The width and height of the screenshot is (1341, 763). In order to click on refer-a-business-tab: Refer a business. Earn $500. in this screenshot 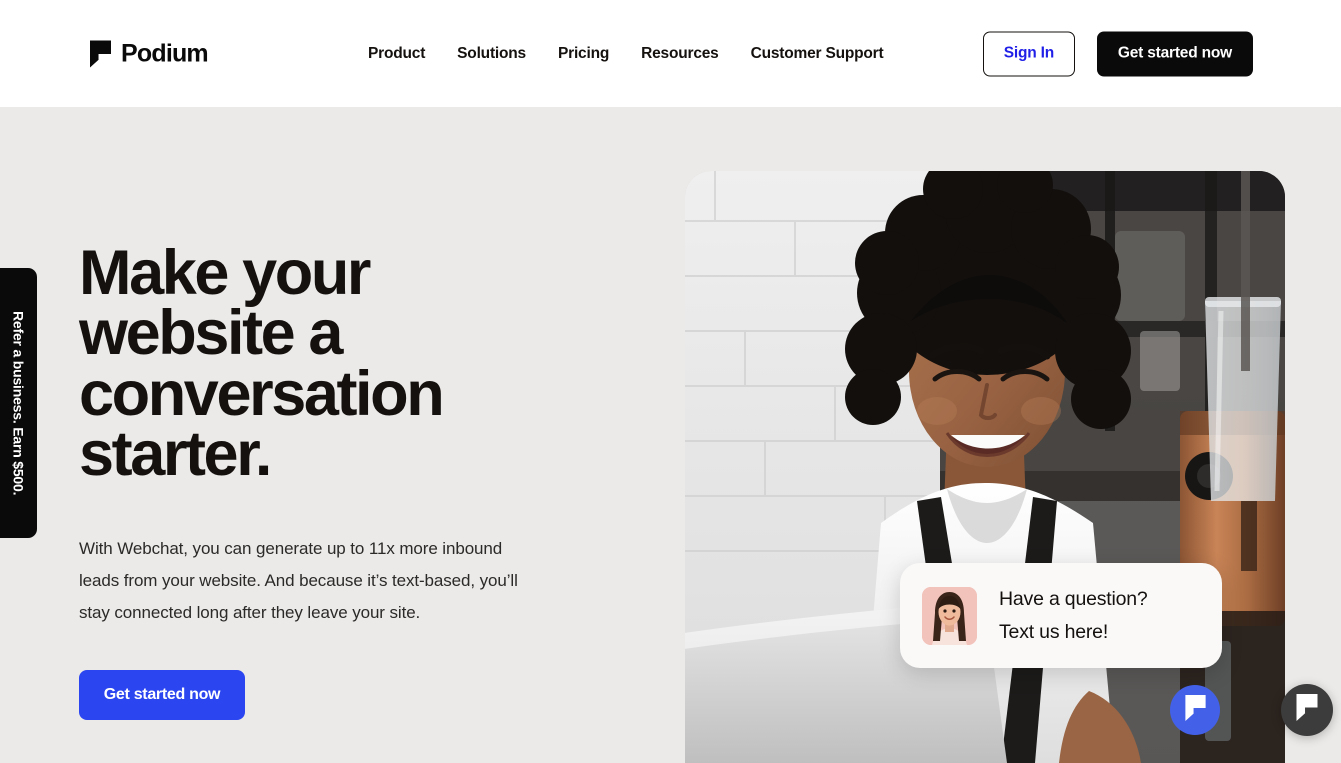, I will do `click(18, 403)`.